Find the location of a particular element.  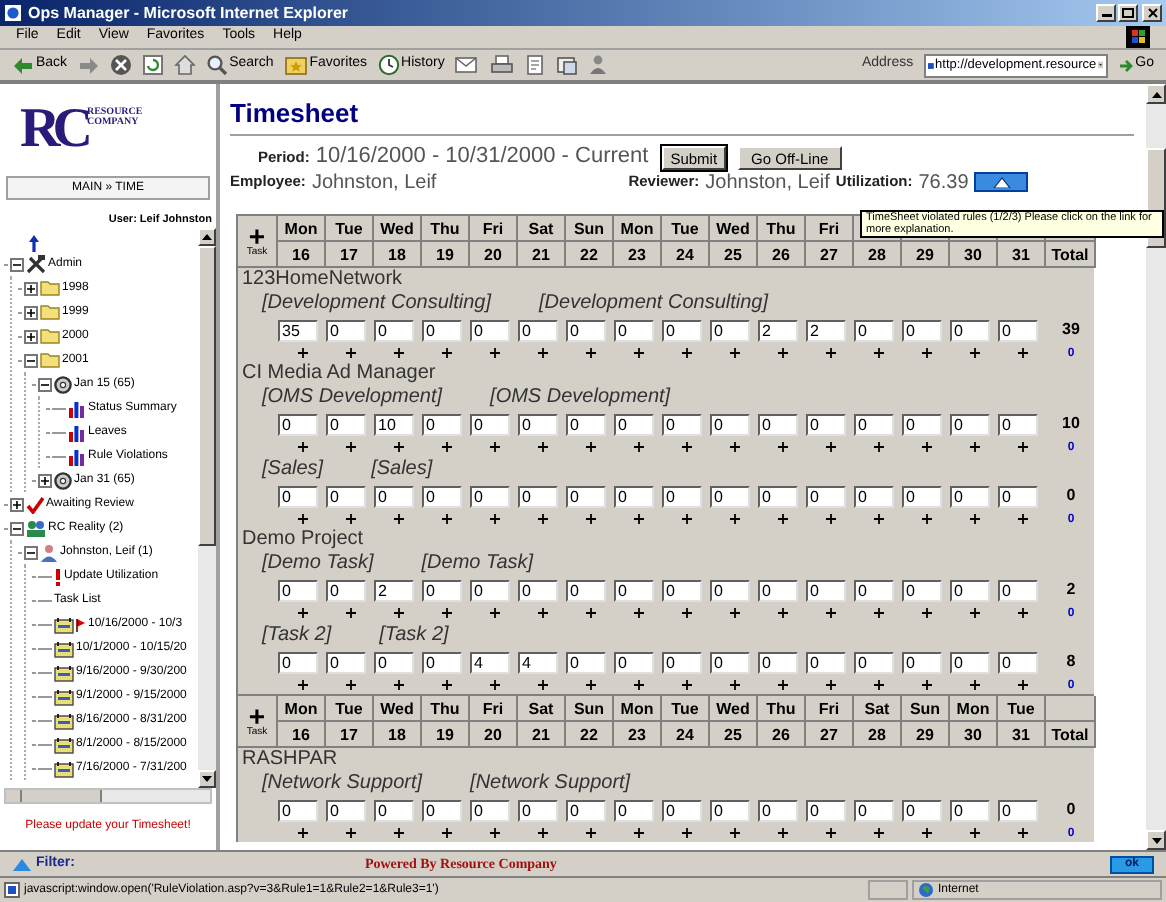

task-link: [Sales] is located at coordinates (402, 469).